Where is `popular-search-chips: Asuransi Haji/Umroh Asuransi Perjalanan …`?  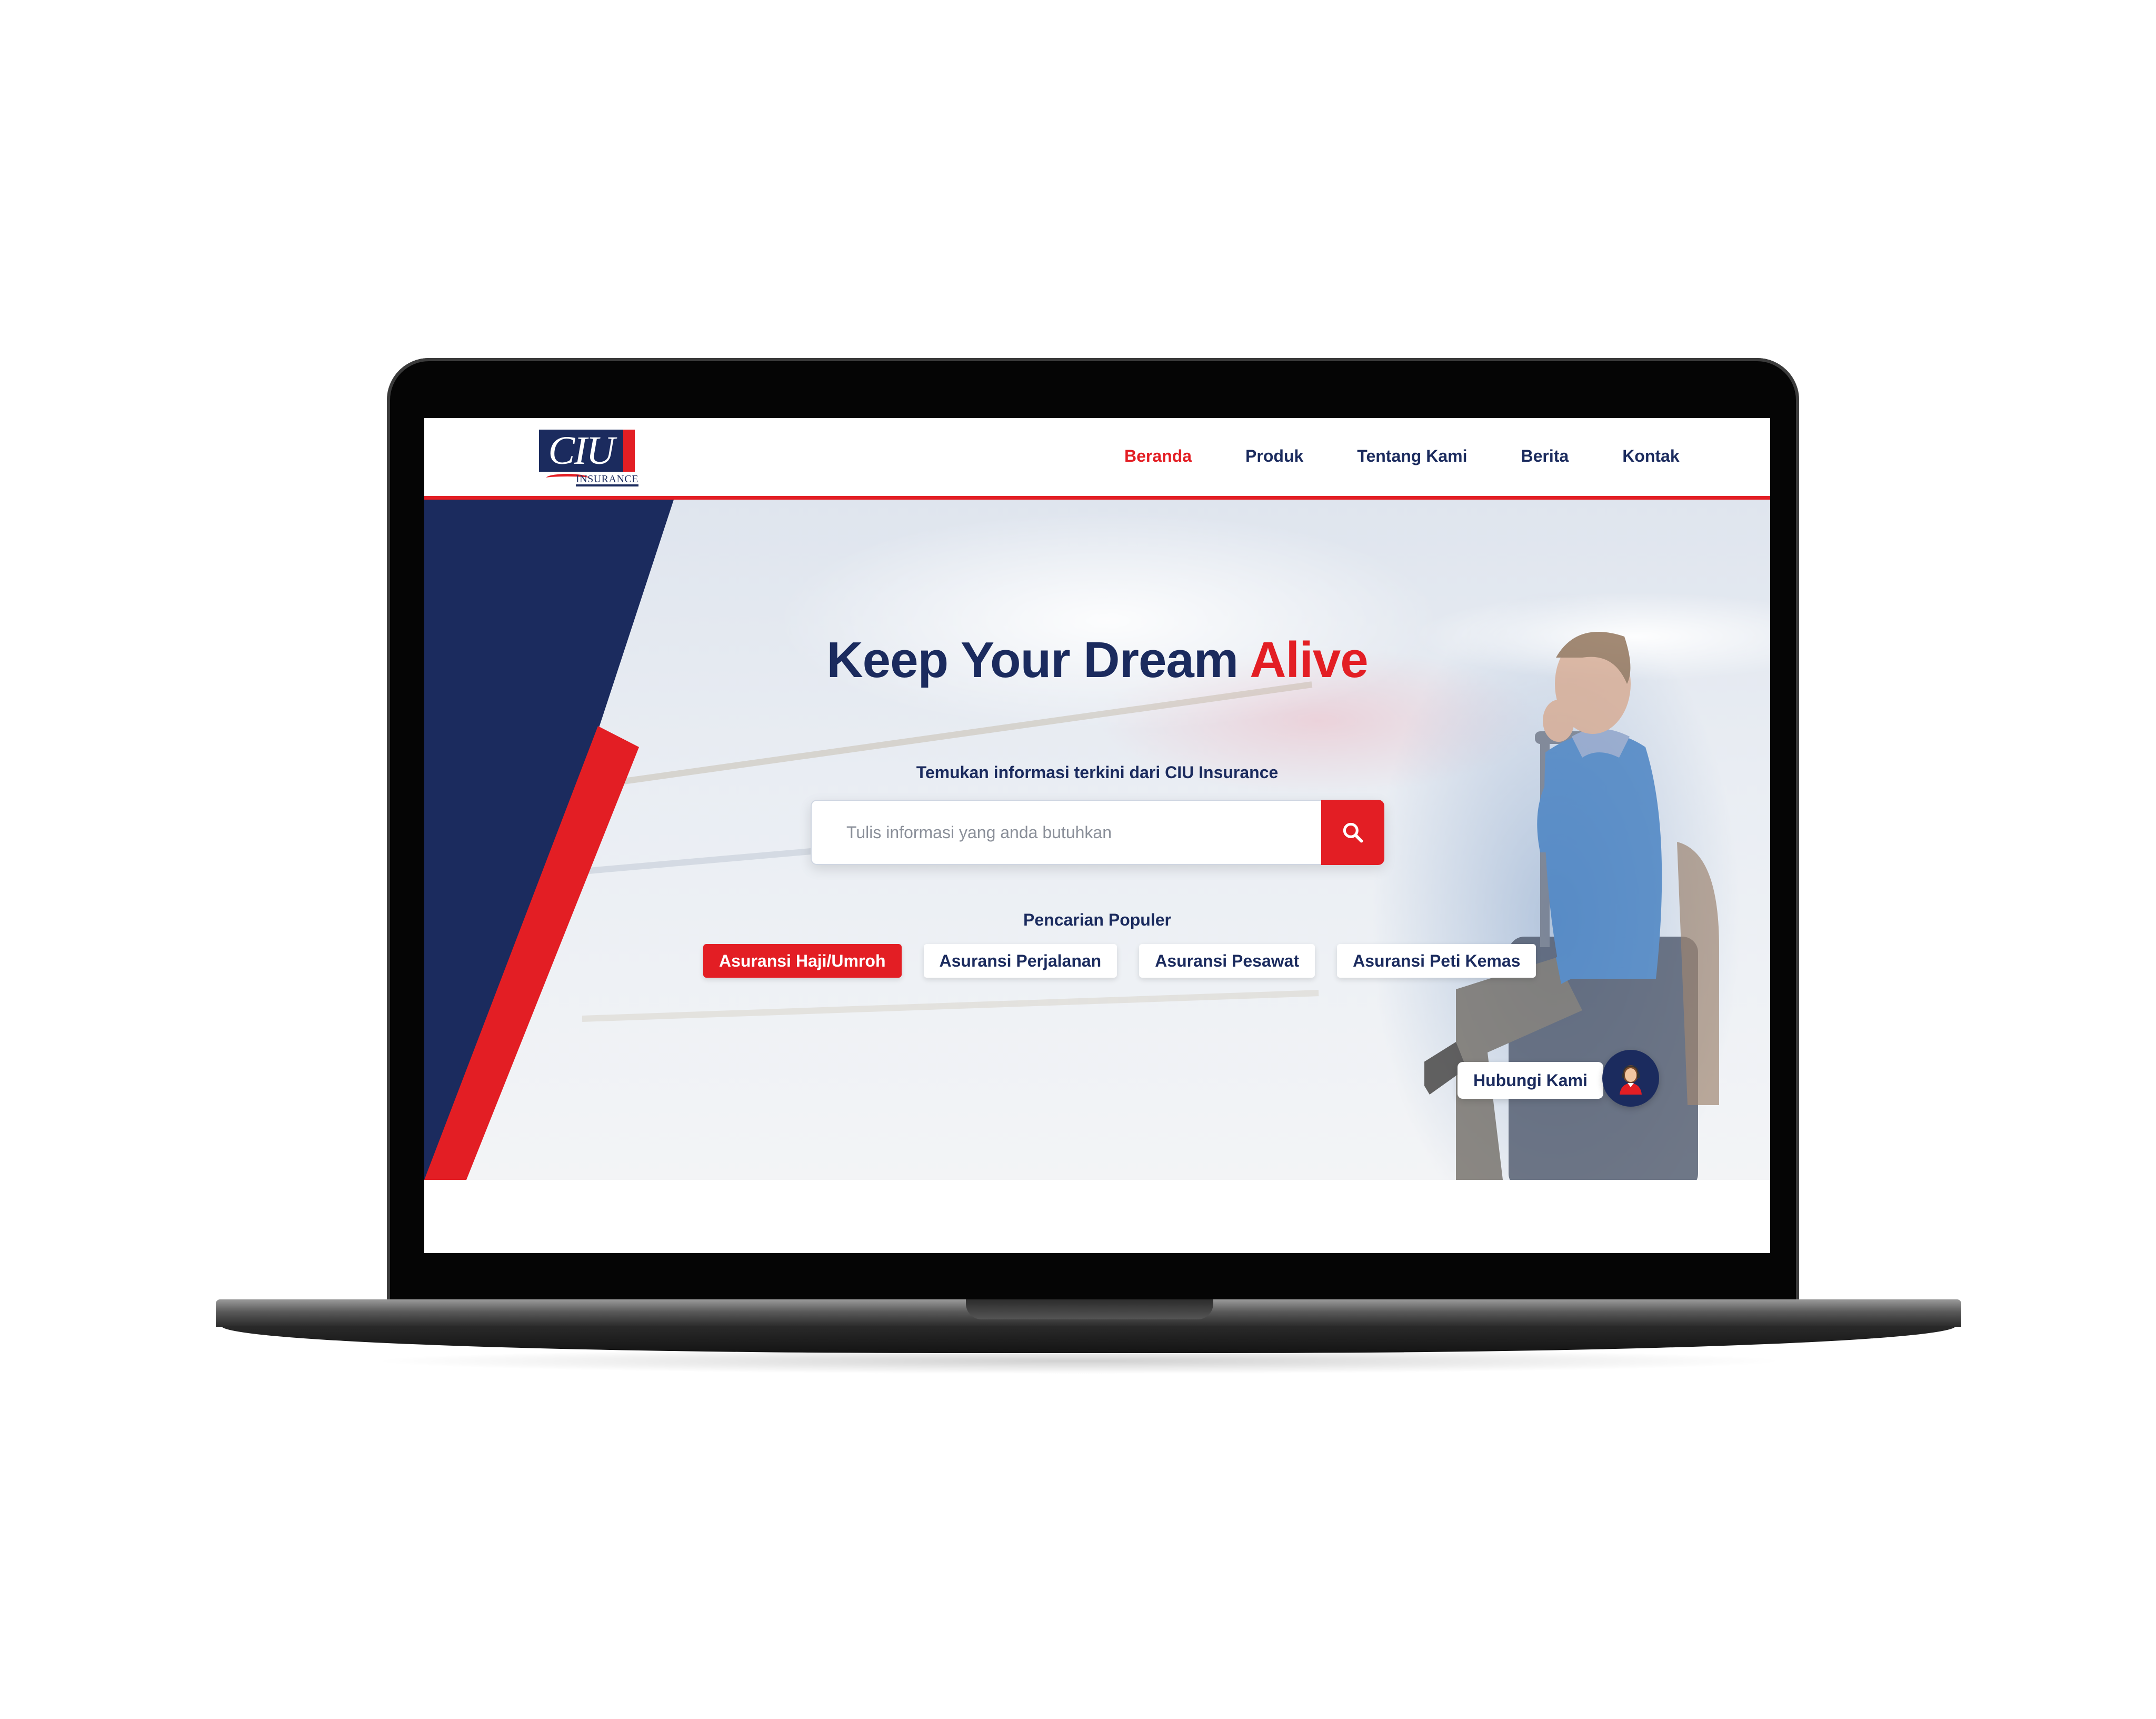 popular-search-chips: Asuransi Haji/Umroh Asuransi Perjalanan … is located at coordinates (1130, 961).